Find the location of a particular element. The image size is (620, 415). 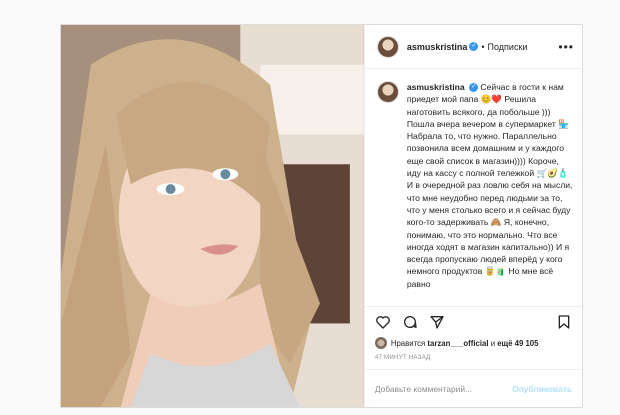

comment-icon is located at coordinates (410, 322).